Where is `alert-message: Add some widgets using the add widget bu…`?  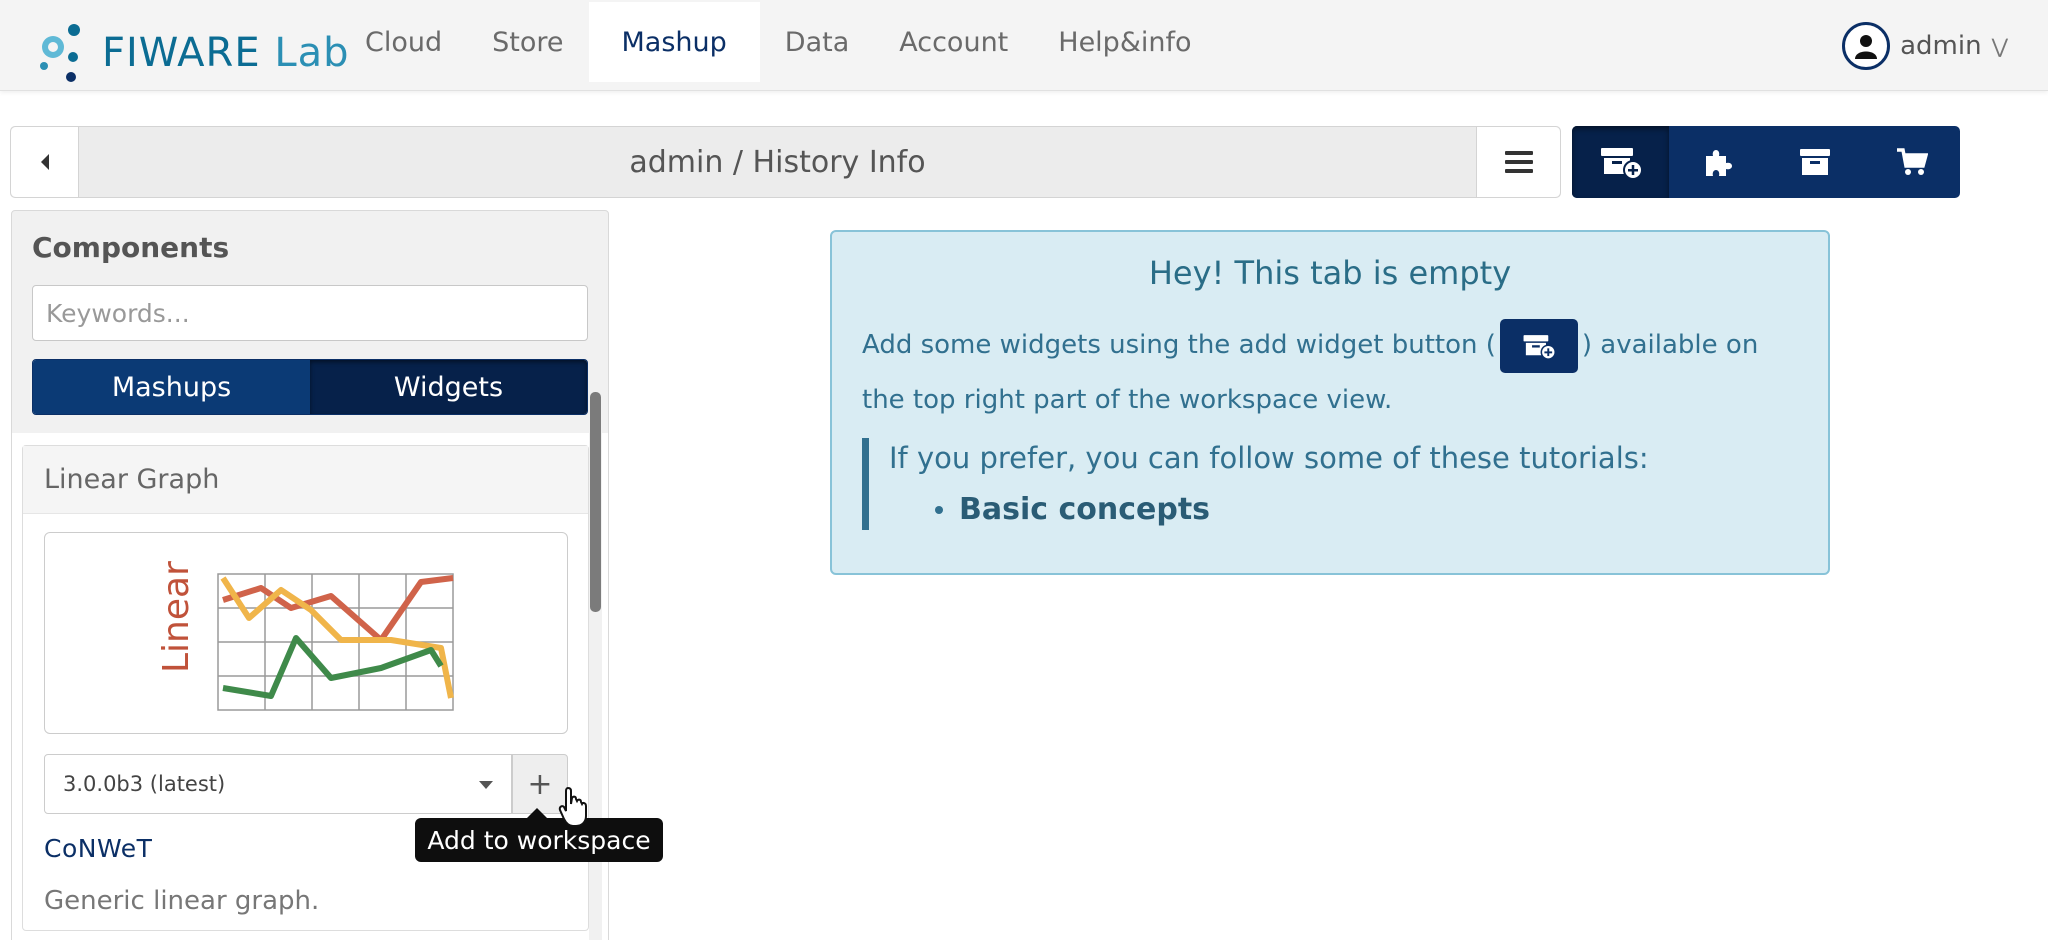
alert-message: Add some widgets using the add widget bu… is located at coordinates (1332, 372).